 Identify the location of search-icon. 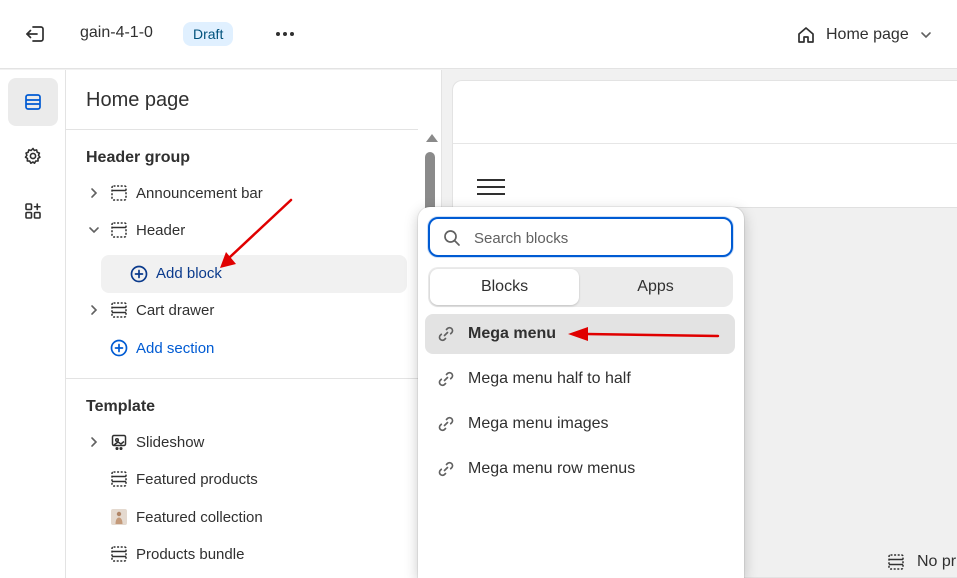
(452, 238).